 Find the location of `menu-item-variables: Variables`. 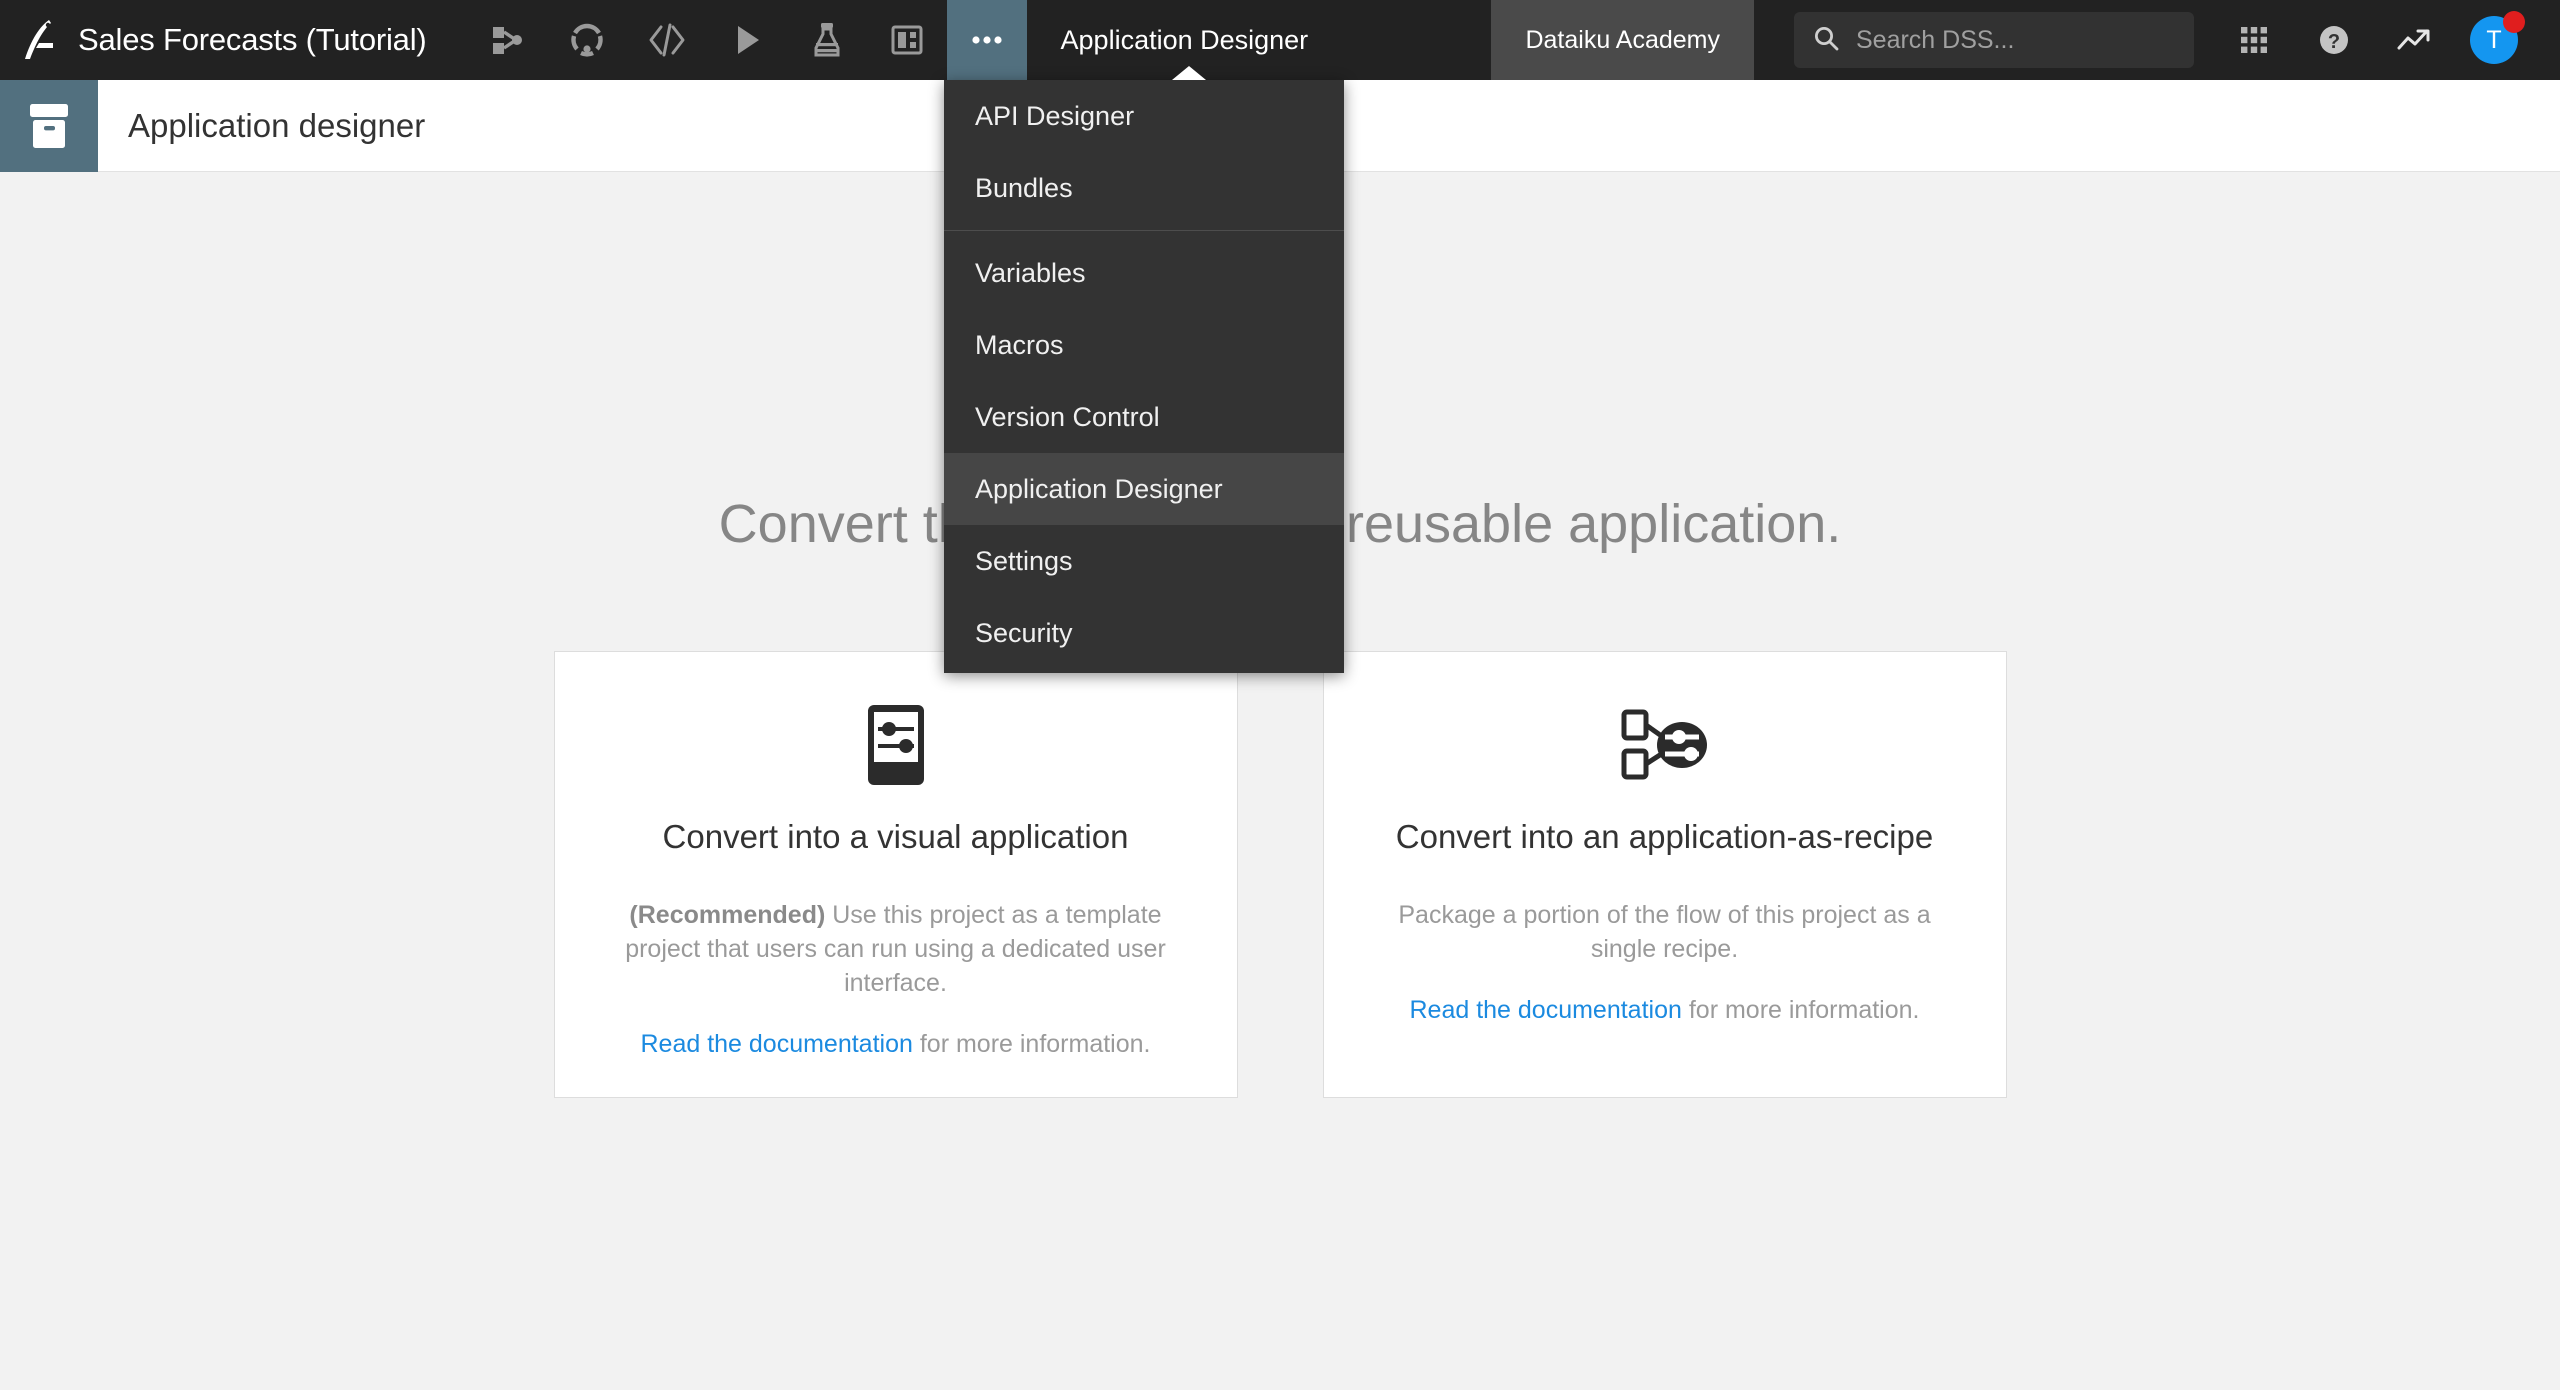

menu-item-variables: Variables is located at coordinates (1144, 273).